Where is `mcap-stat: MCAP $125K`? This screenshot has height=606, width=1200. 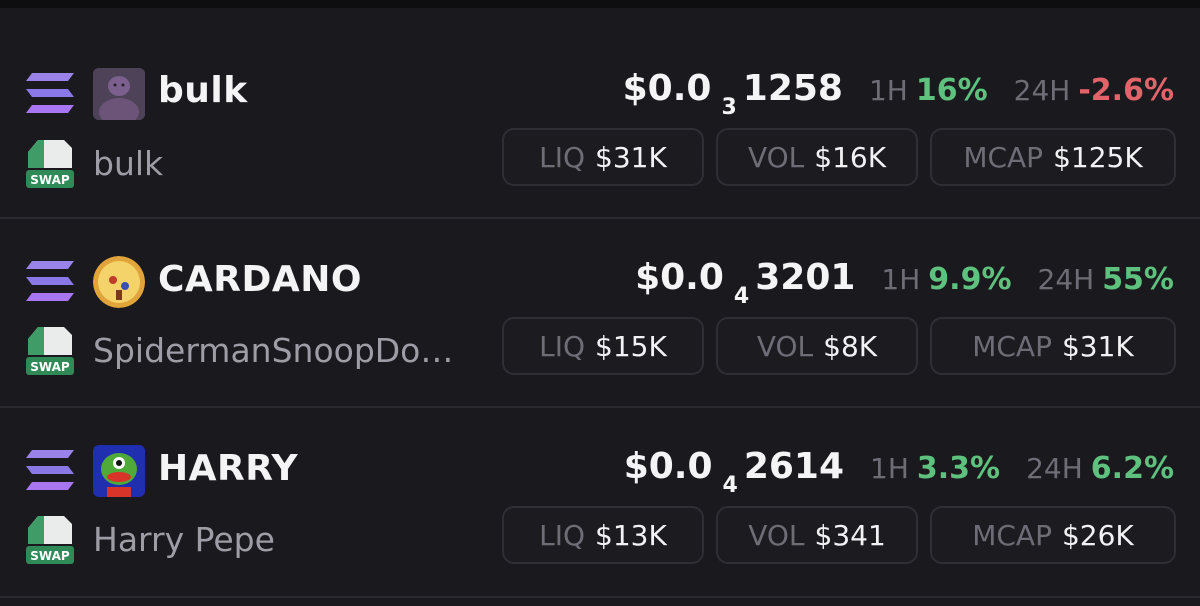
mcap-stat: MCAP $125K is located at coordinates (1053, 157).